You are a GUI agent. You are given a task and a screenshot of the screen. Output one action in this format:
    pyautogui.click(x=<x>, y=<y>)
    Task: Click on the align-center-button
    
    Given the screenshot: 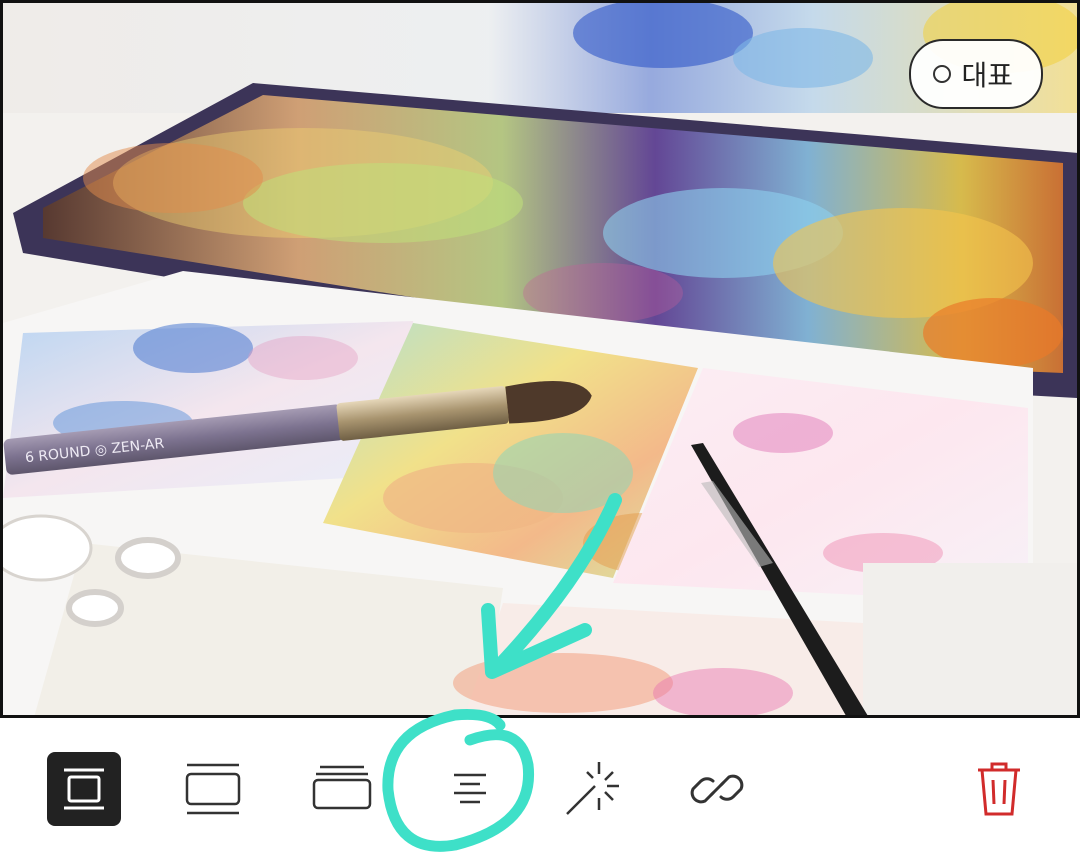 What is the action you would take?
    pyautogui.click(x=470, y=789)
    